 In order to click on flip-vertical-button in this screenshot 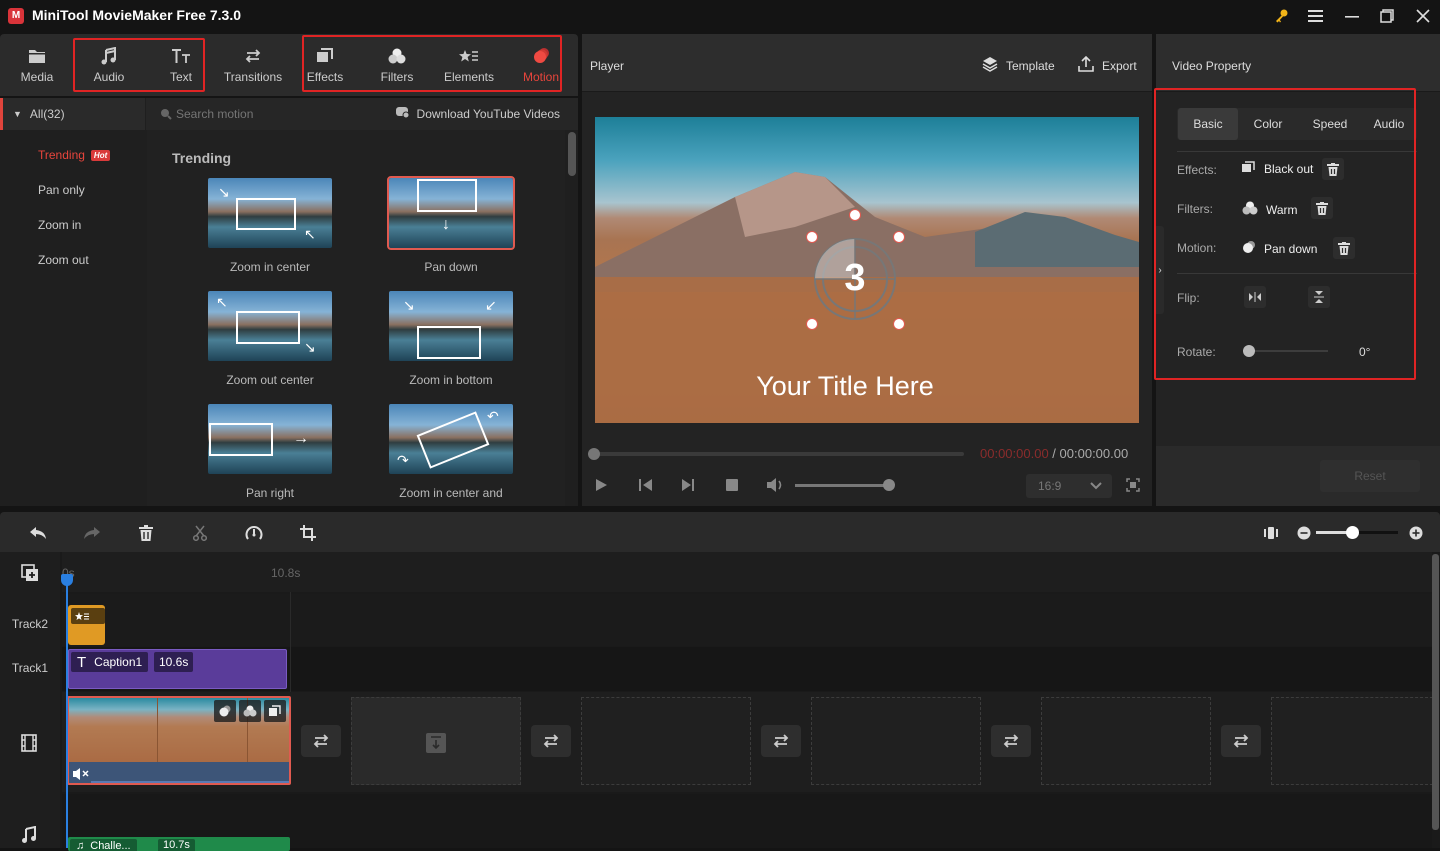, I will do `click(1319, 297)`.